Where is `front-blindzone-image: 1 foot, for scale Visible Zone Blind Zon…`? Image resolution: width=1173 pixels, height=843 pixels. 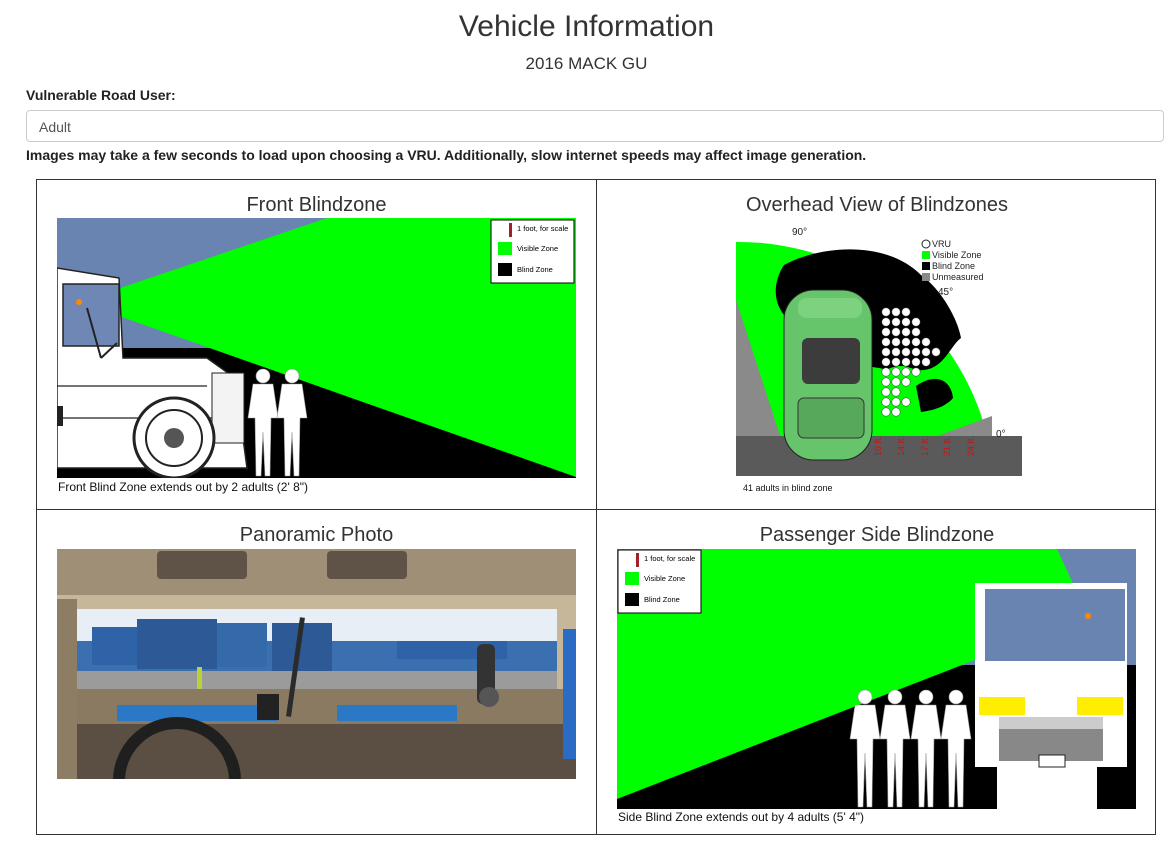 front-blindzone-image: 1 foot, for scale Visible Zone Blind Zon… is located at coordinates (316, 348).